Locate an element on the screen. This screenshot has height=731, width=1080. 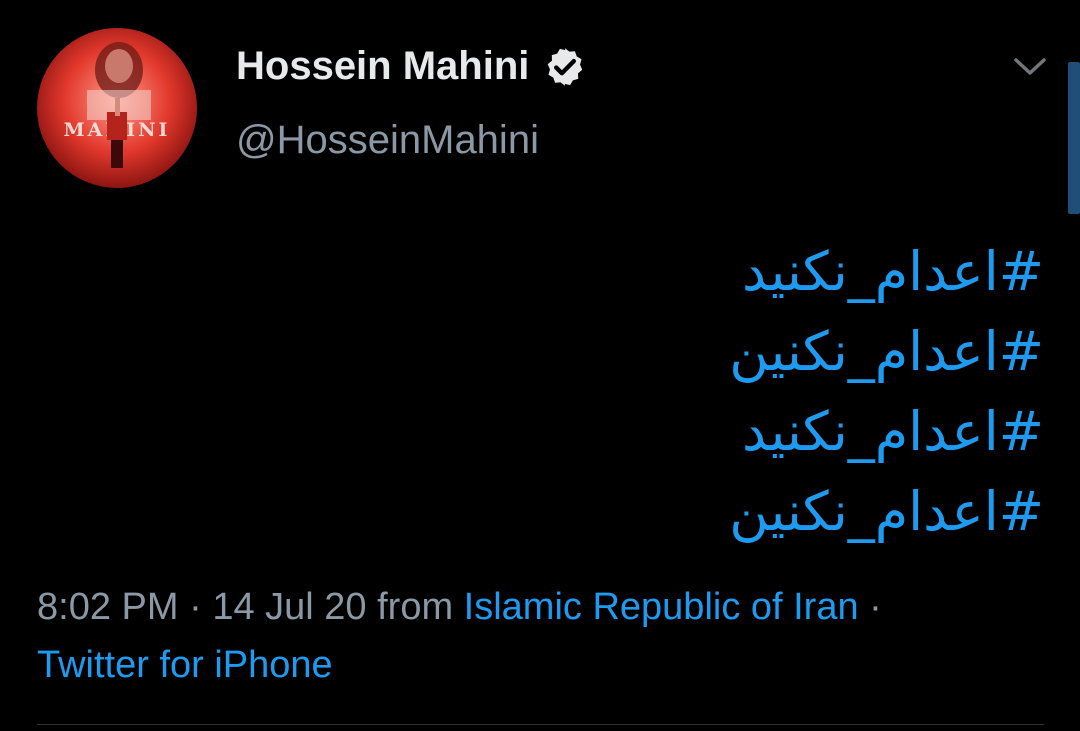
author-handle: @HosseinMahini is located at coordinates (387, 140).